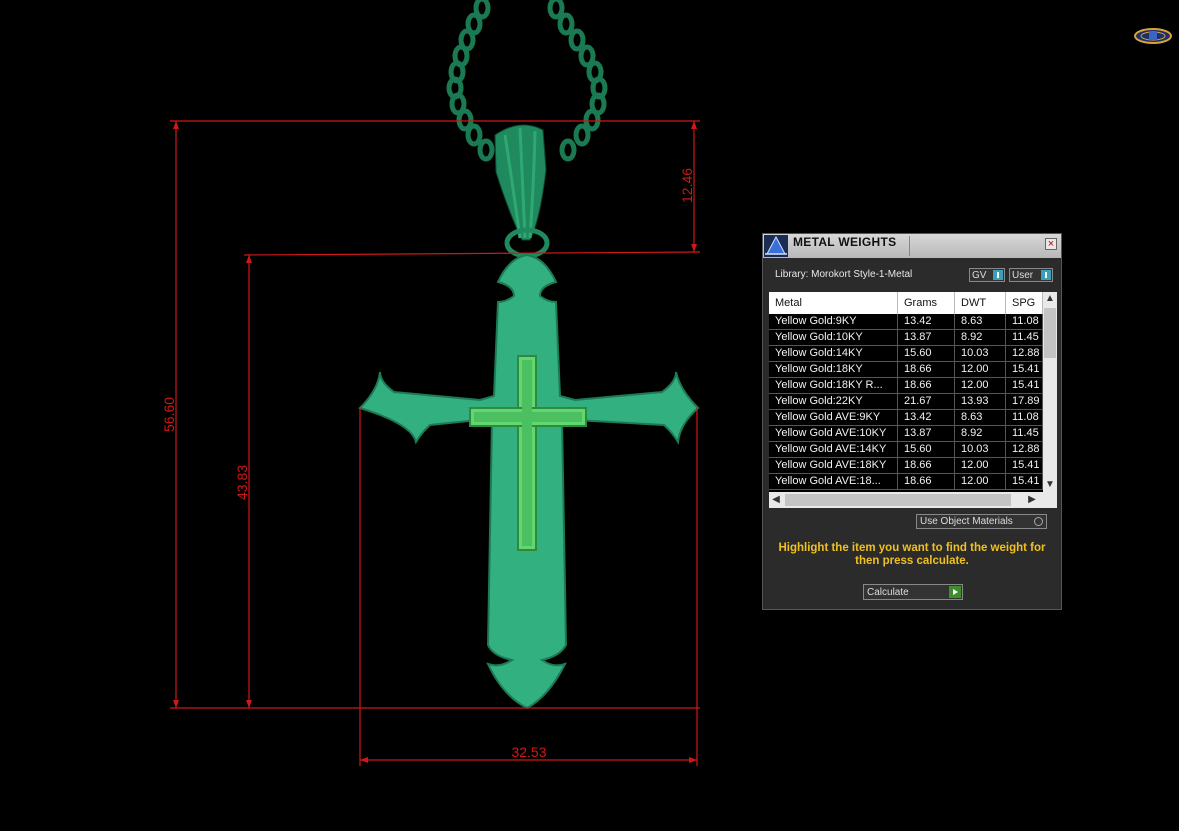  What do you see at coordinates (833, 370) in the screenshot?
I see `metal-cell: Yellow Gold:18KY` at bounding box center [833, 370].